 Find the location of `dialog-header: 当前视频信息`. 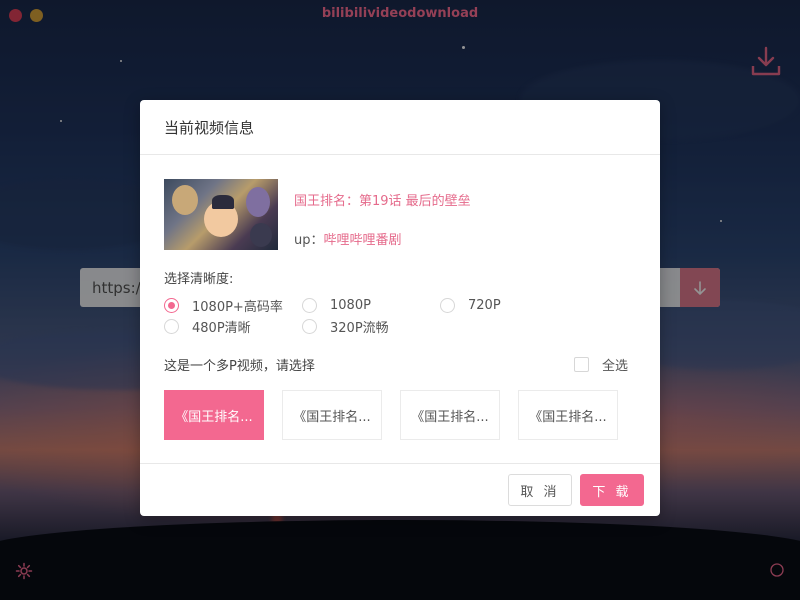

dialog-header: 当前视频信息 is located at coordinates (400, 127).